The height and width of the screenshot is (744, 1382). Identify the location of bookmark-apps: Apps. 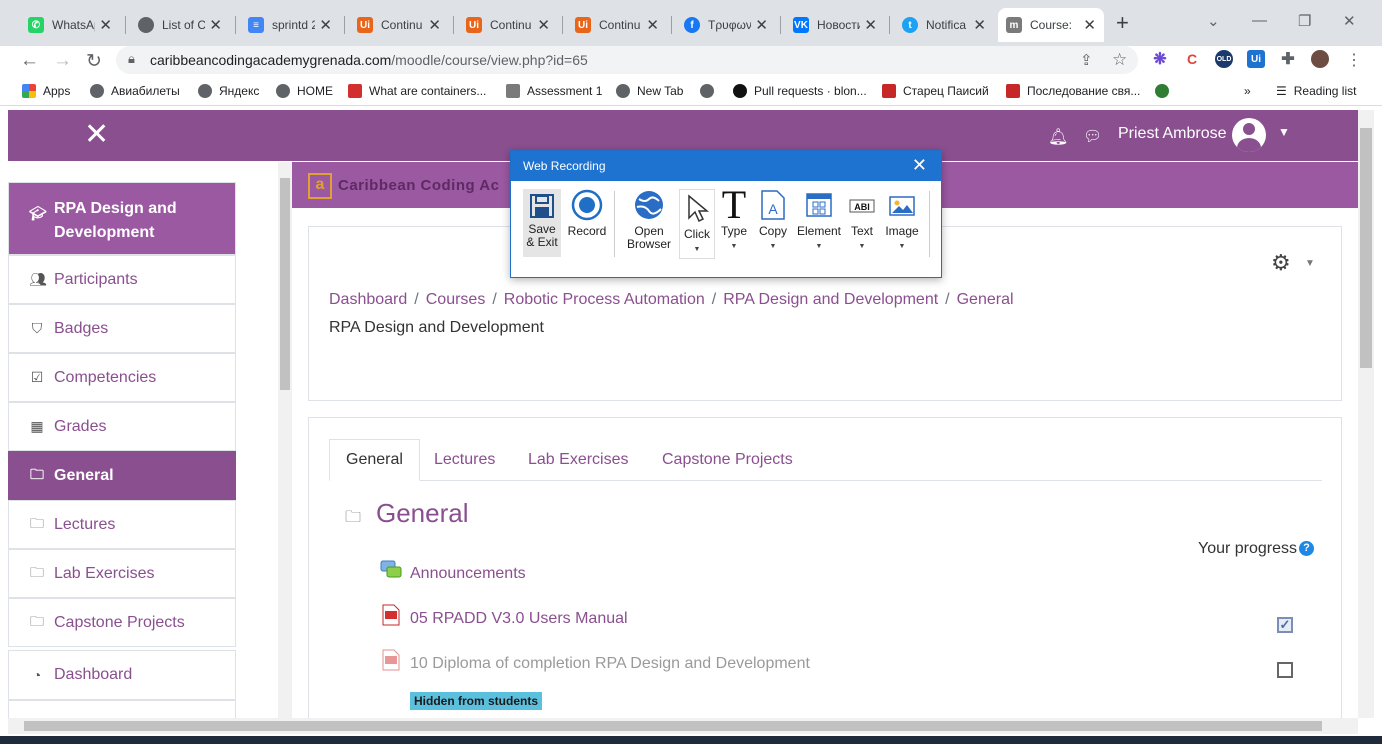
(46, 91).